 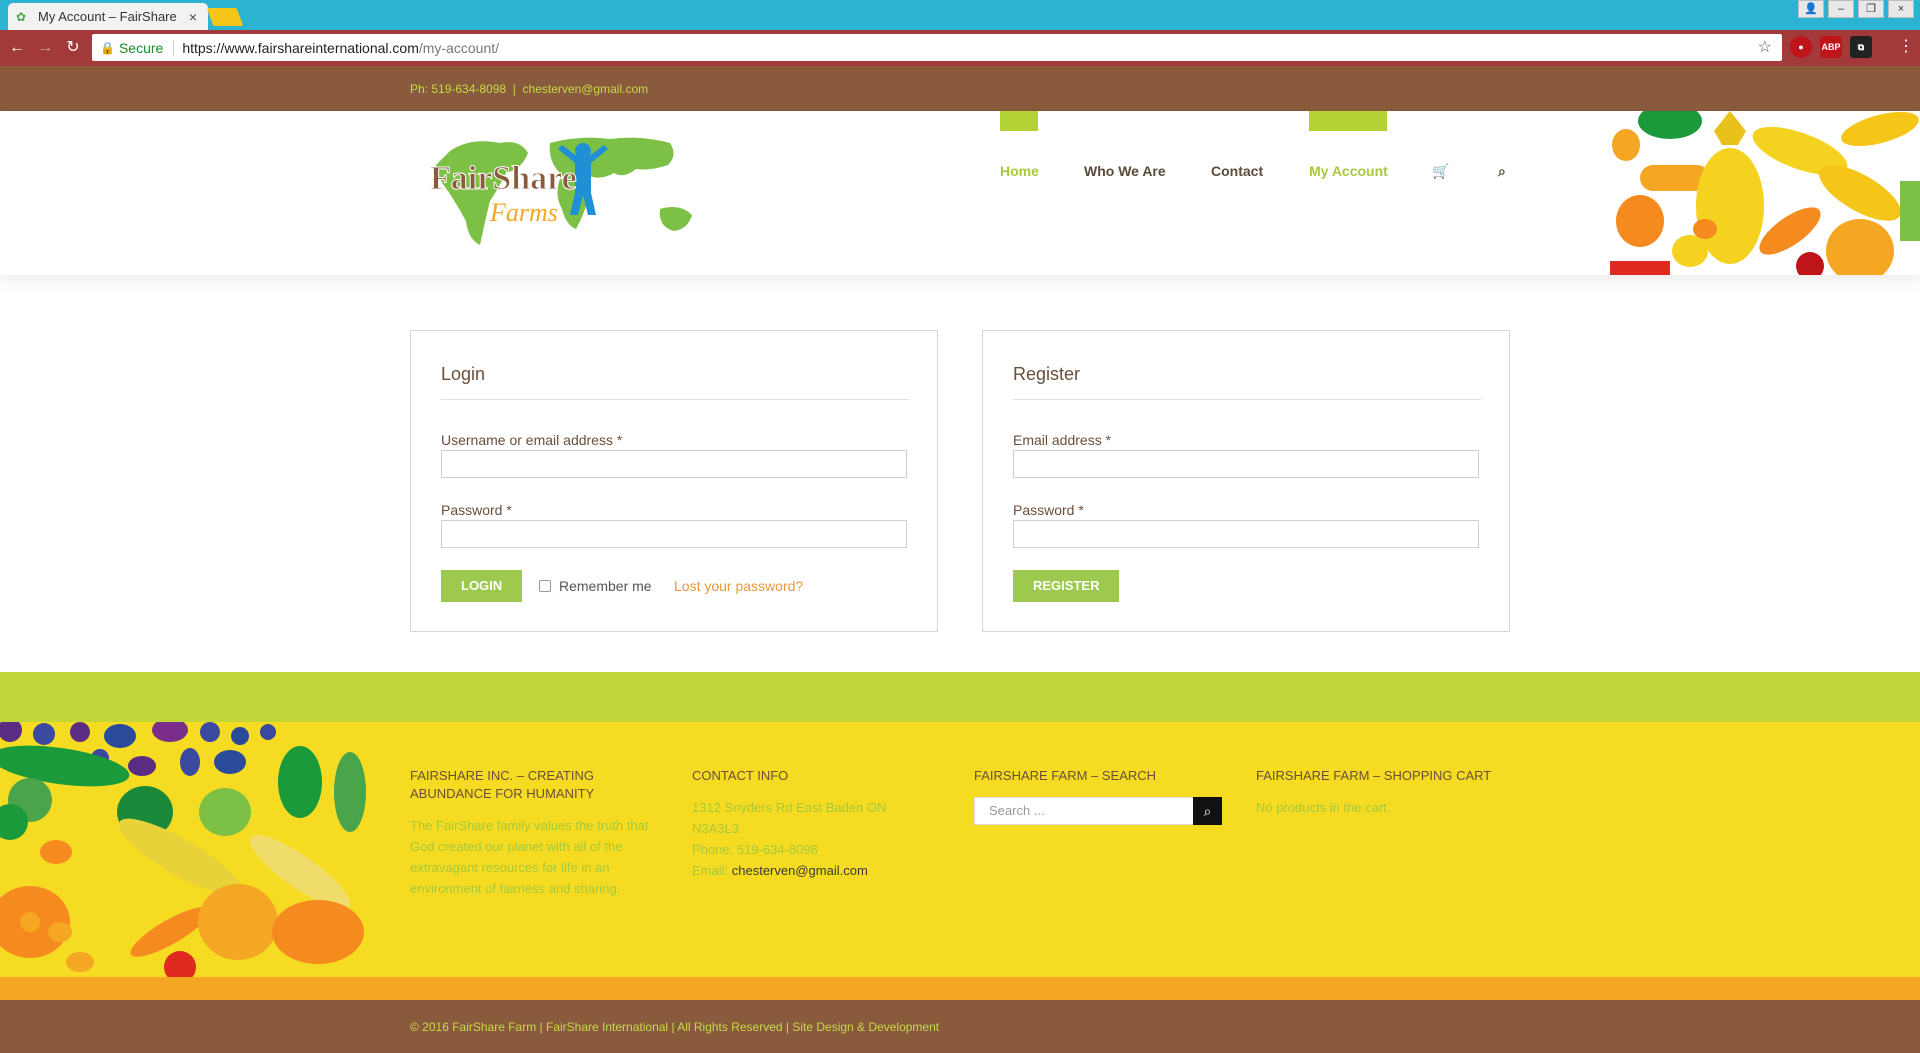 What do you see at coordinates (674, 534) in the screenshot?
I see `password-input` at bounding box center [674, 534].